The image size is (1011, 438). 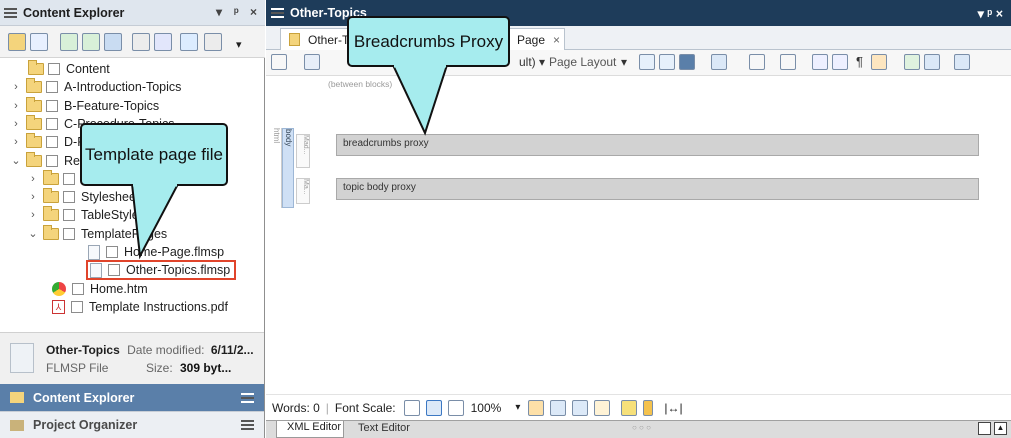 What do you see at coordinates (556, 40) in the screenshot?
I see `tab-close-icon: ×` at bounding box center [556, 40].